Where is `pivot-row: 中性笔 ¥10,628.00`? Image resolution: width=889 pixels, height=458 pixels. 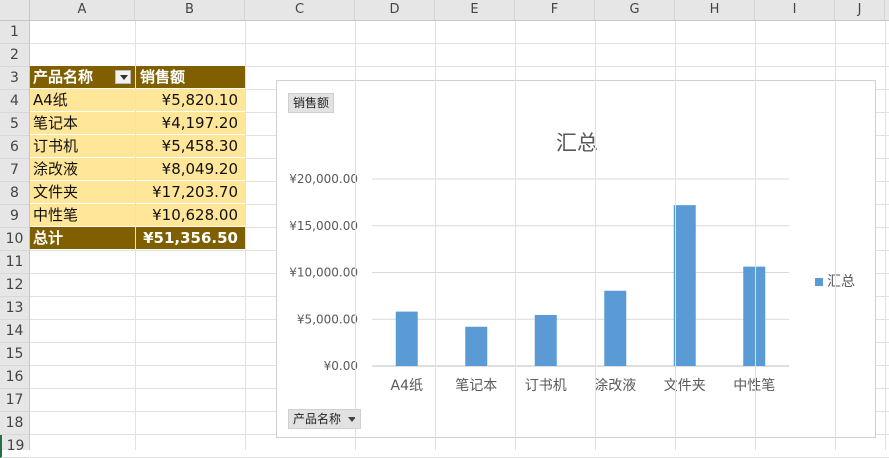
pivot-row: 中性笔 ¥10,628.00 is located at coordinates (138, 215).